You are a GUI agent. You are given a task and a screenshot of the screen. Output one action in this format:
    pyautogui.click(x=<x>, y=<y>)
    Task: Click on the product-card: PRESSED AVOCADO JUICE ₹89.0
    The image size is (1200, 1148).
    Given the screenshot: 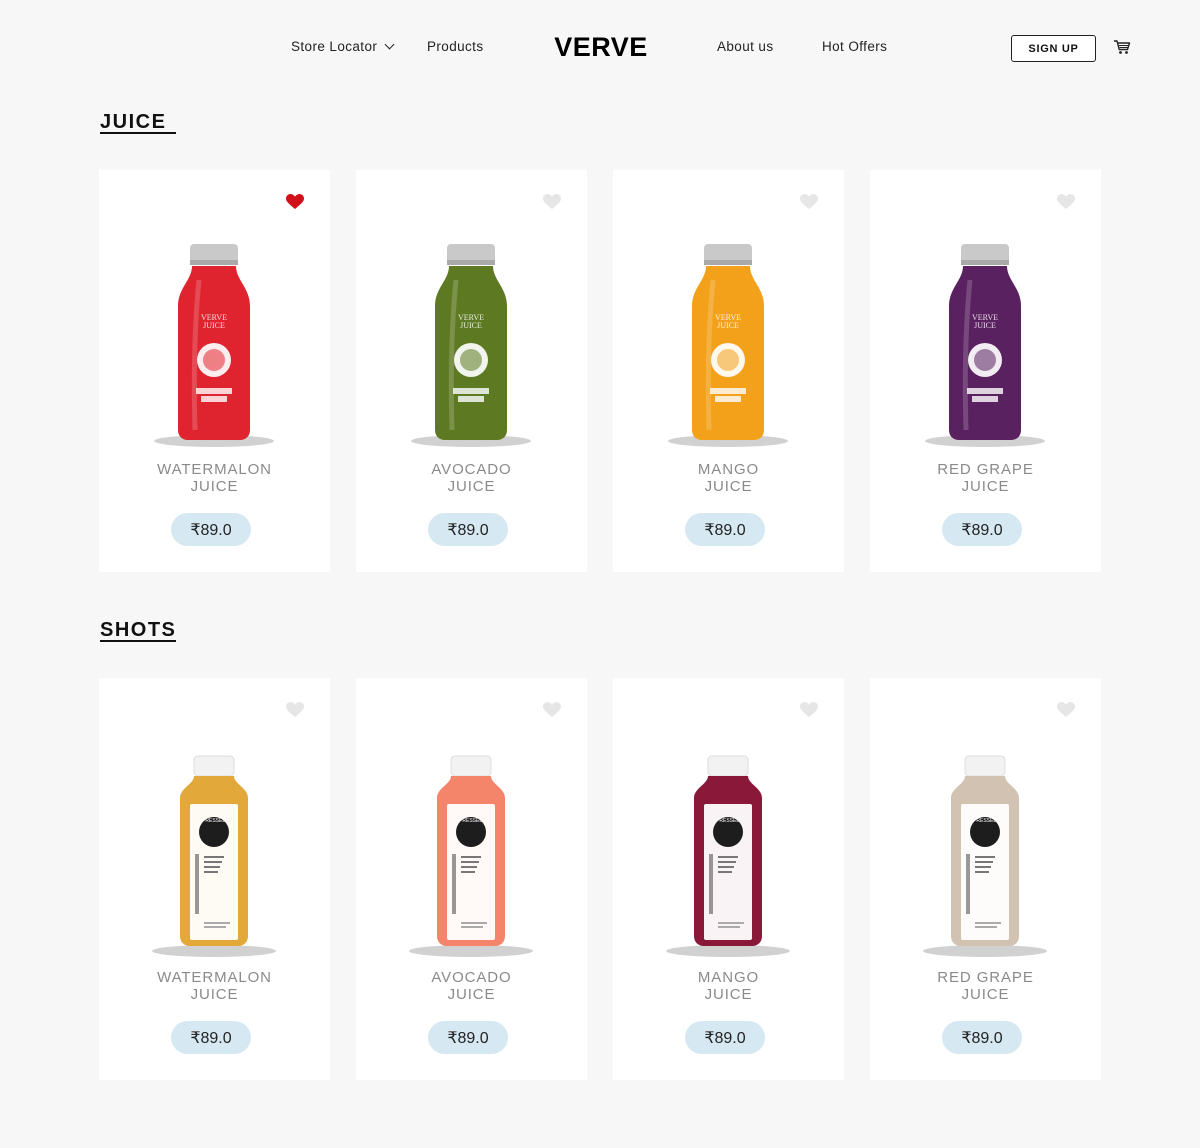 What is the action you would take?
    pyautogui.click(x=471, y=879)
    